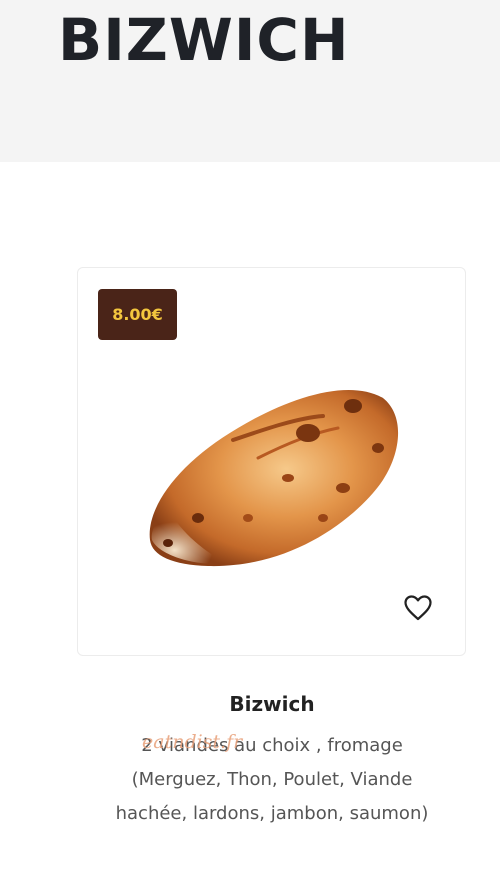 This screenshot has width=500, height=896. Describe the element at coordinates (273, 478) in the screenshot. I see `product-image` at that location.